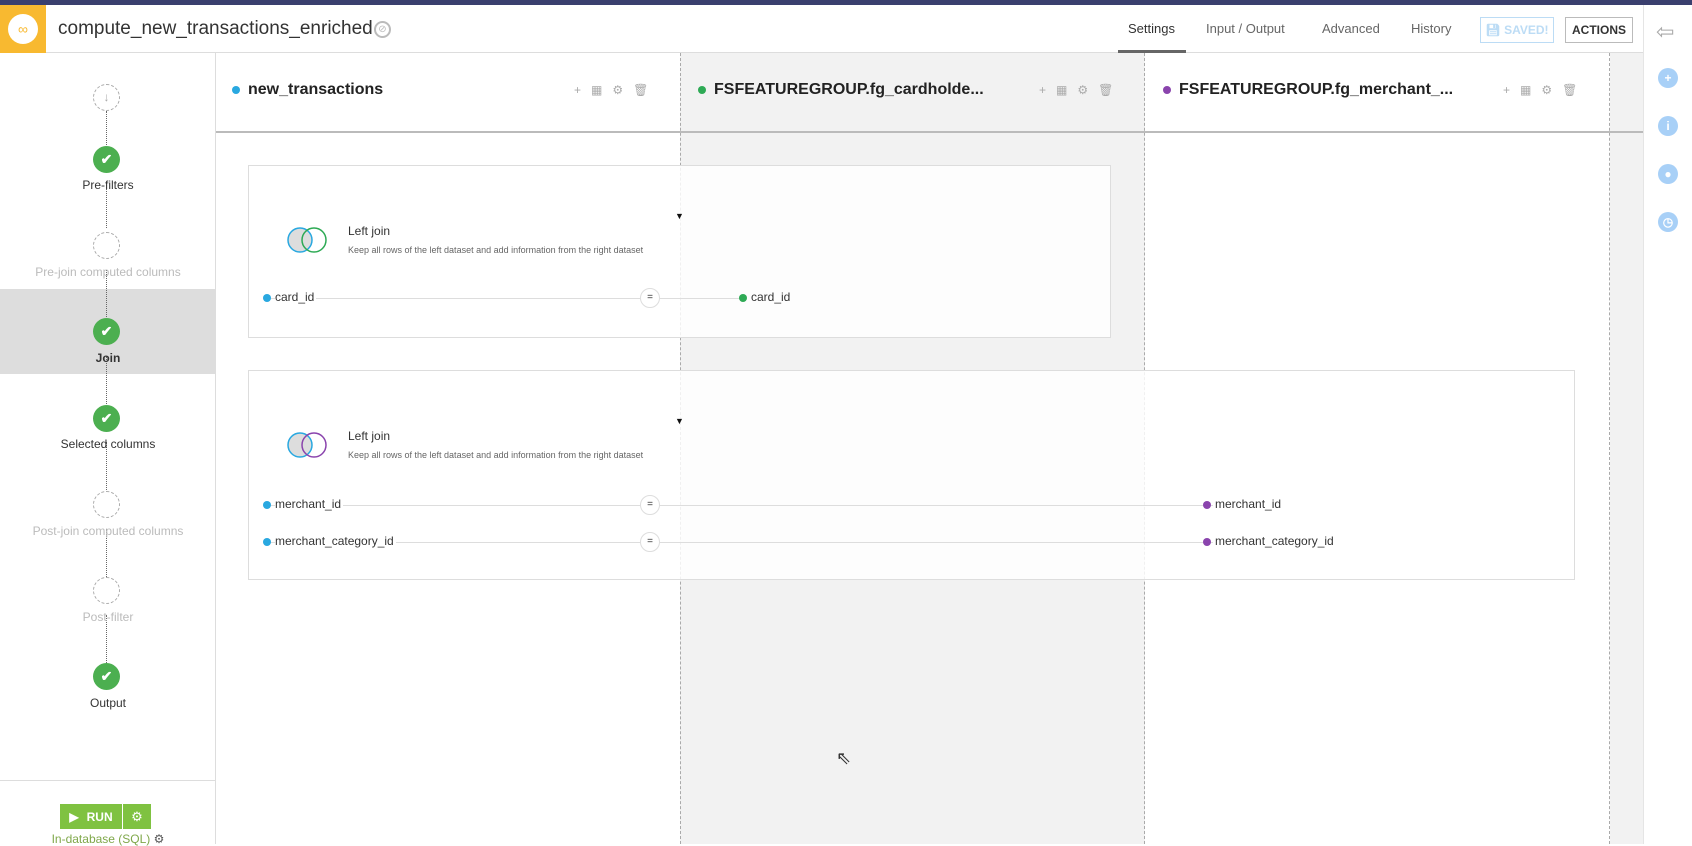 This screenshot has width=1692, height=846. Describe the element at coordinates (772, 505) in the screenshot. I see `join-condition-row: merchant_id = merchant_id` at that location.